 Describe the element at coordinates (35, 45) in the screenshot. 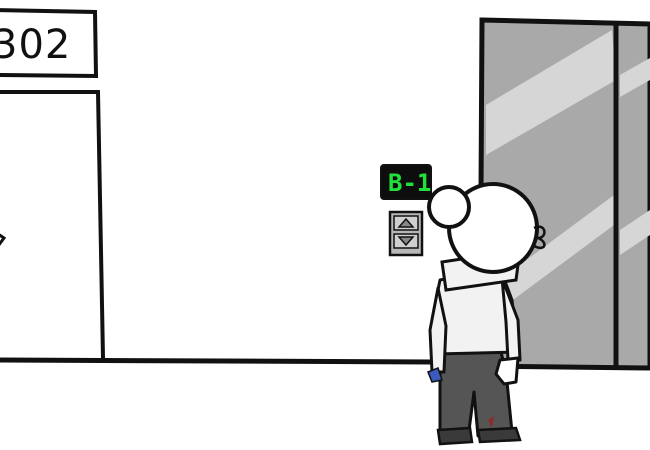

I see `room-number-text: 302` at that location.